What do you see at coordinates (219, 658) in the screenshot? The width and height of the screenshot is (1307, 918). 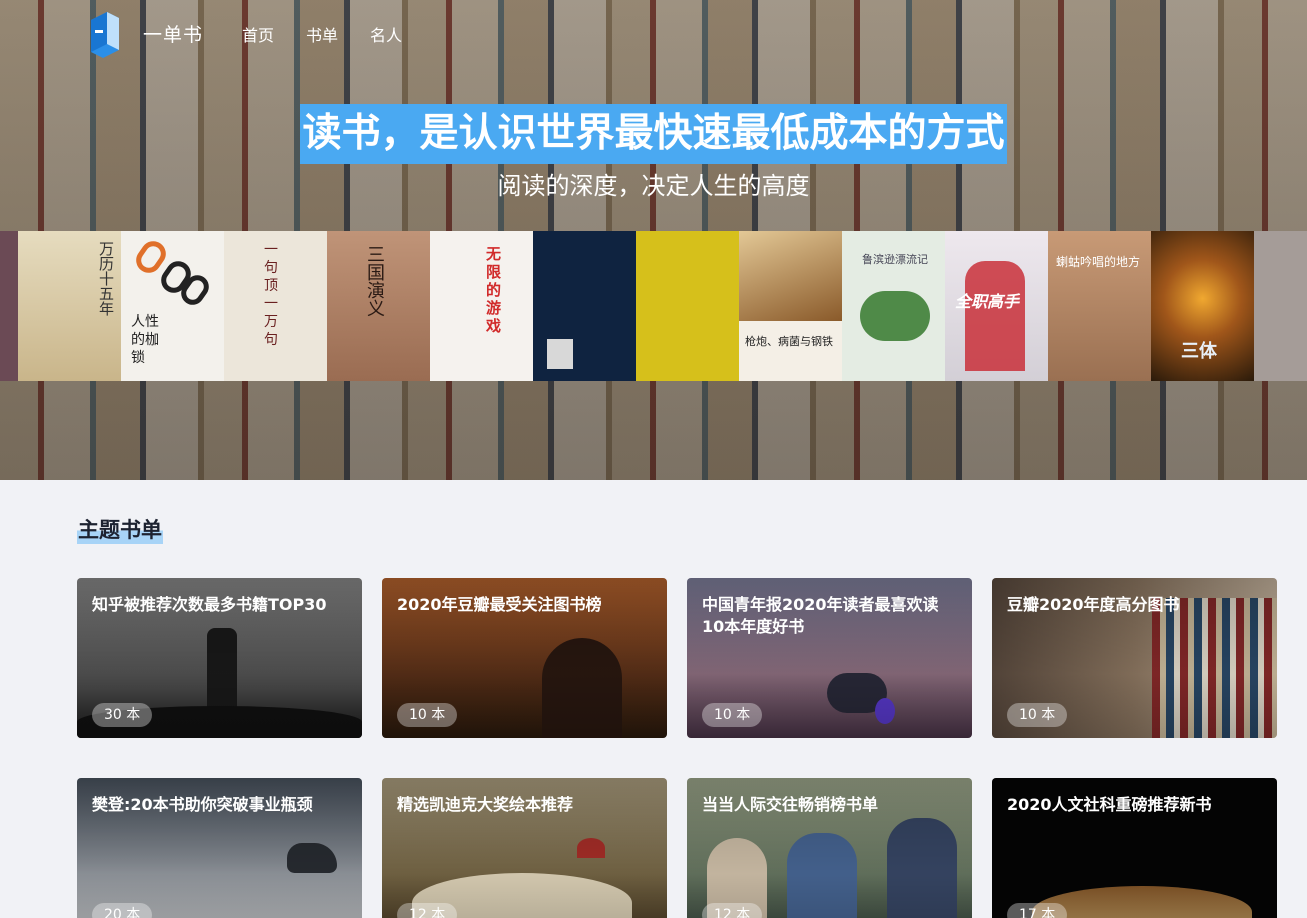 I see `booklist-card: 知乎被推荐次数最多书籍TOP30 30 本` at bounding box center [219, 658].